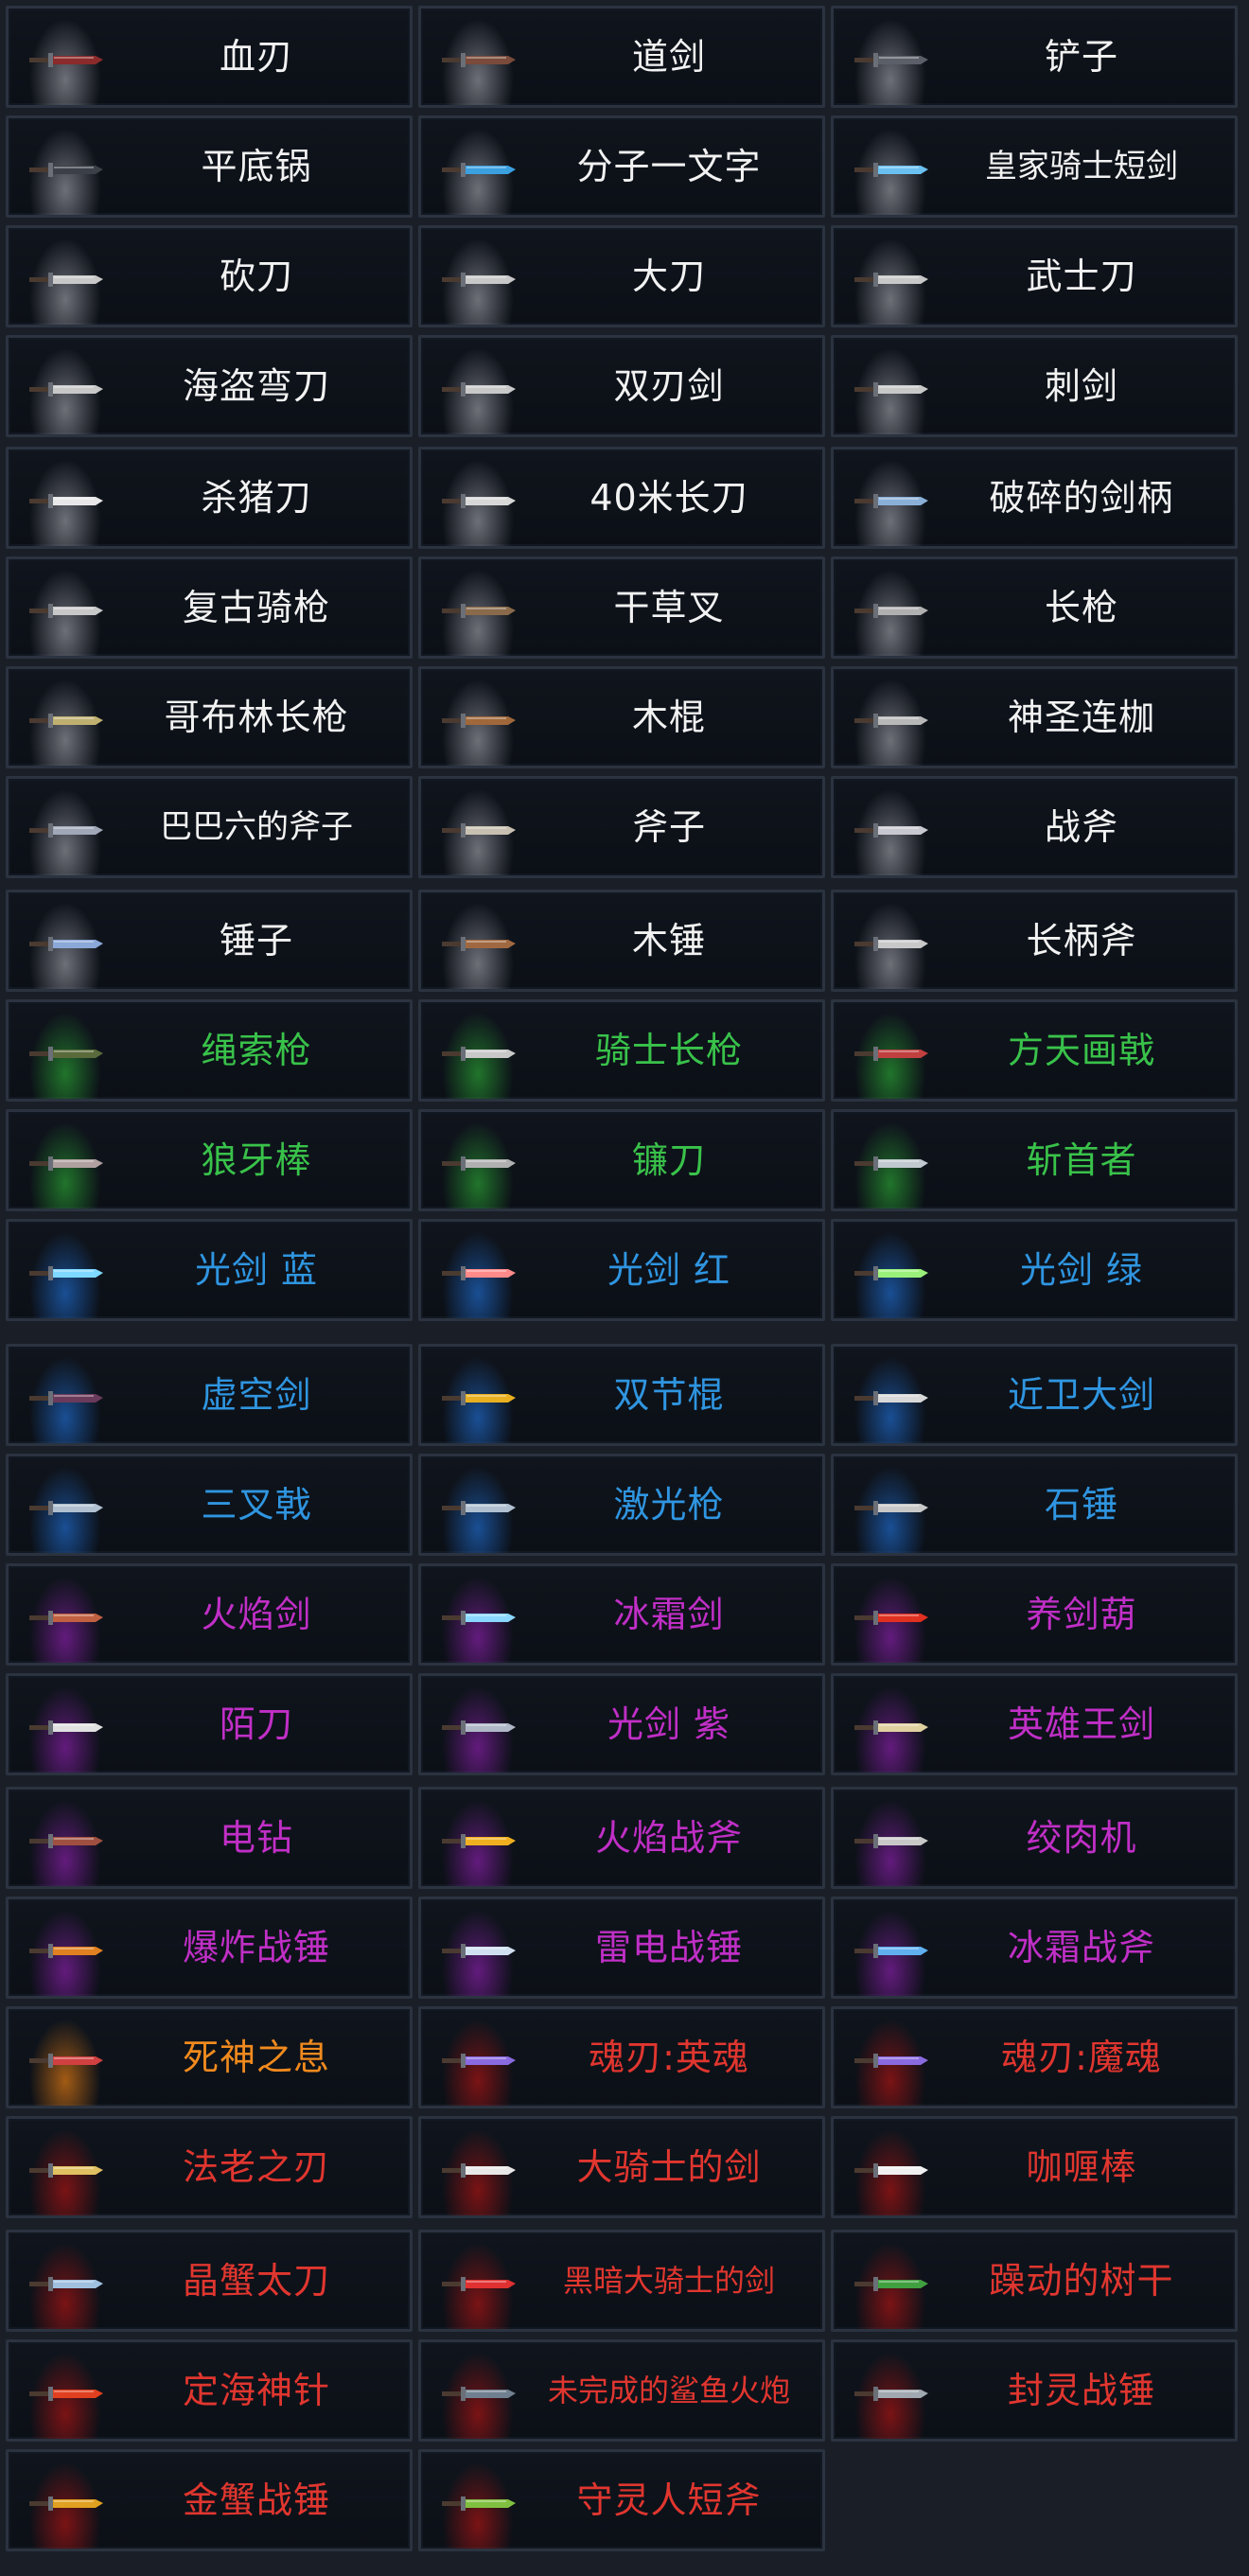  I want to click on weapon-cell: 武士刀, so click(1034, 276).